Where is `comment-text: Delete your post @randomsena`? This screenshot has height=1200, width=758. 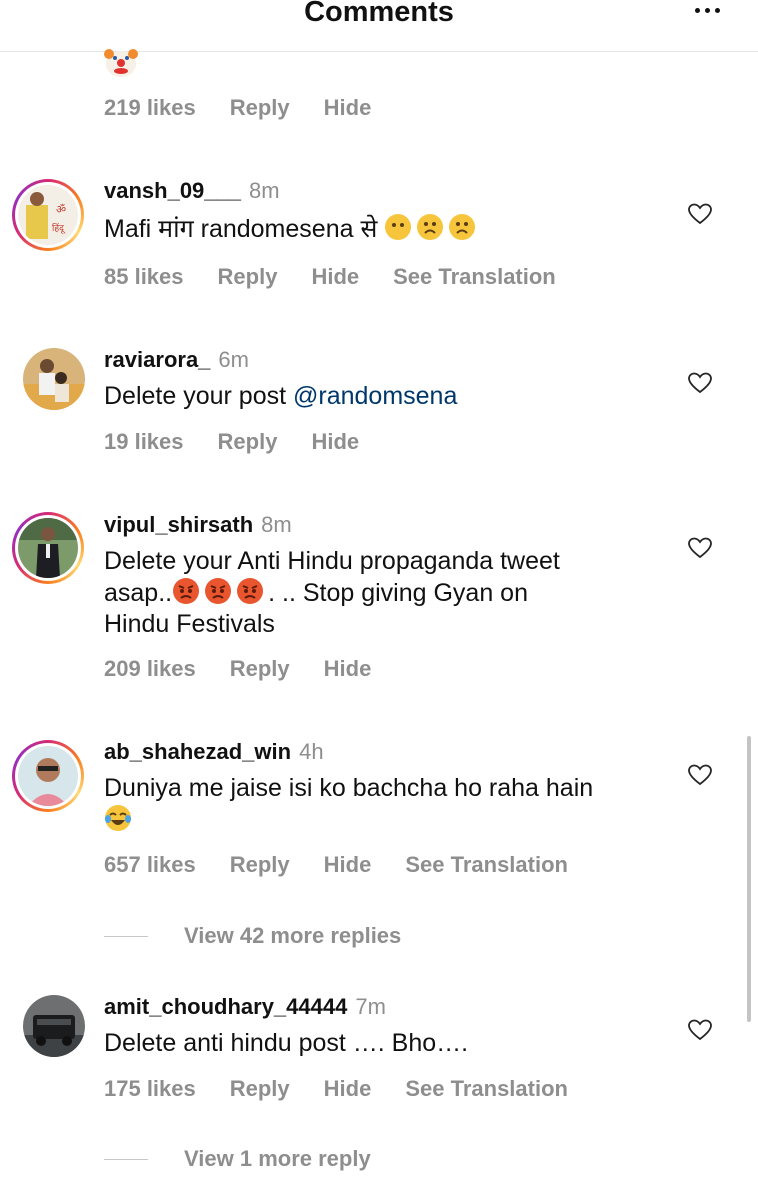
comment-text: Delete your post @randomsena is located at coordinates (281, 396).